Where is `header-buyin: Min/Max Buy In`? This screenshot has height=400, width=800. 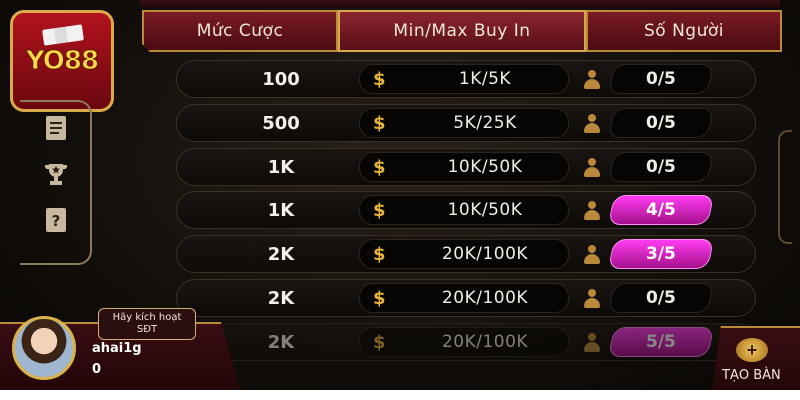 header-buyin: Min/Max Buy In is located at coordinates (462, 31).